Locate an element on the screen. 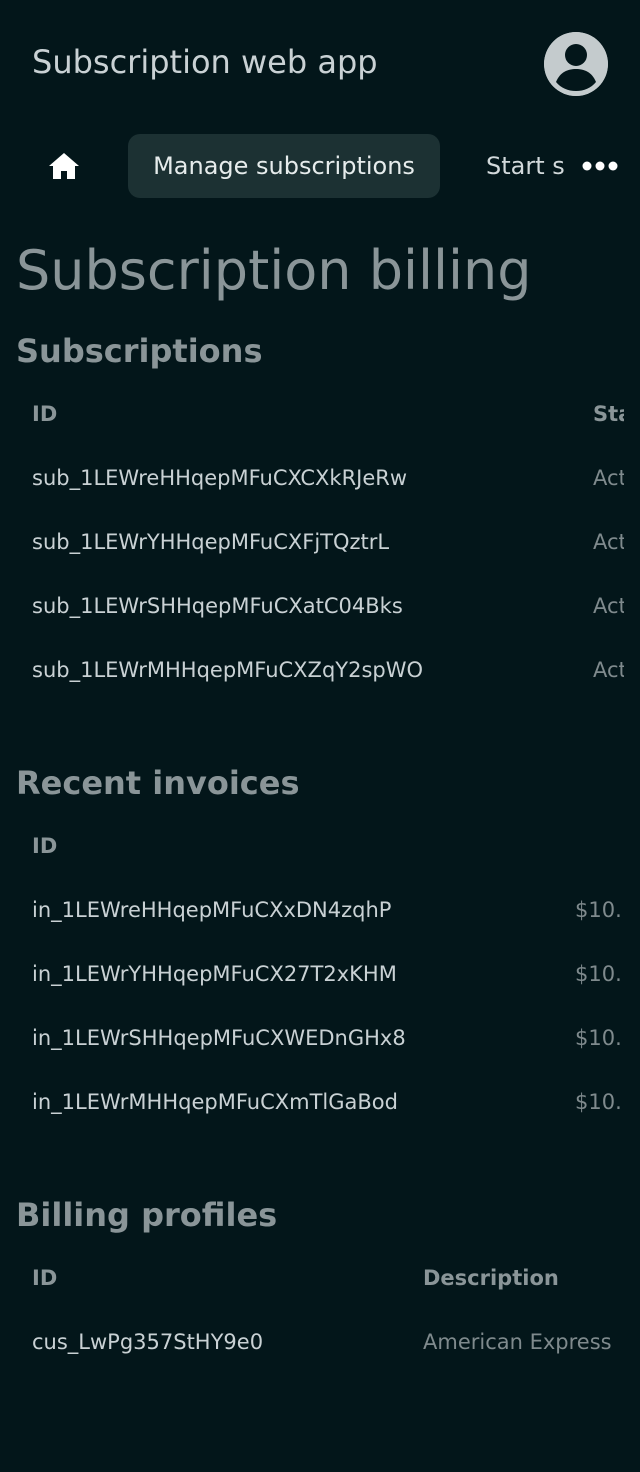 This screenshot has height=1472, width=640. table-row: cus_LwPg357StHY9e0 American Express is located at coordinates (312, 1342).